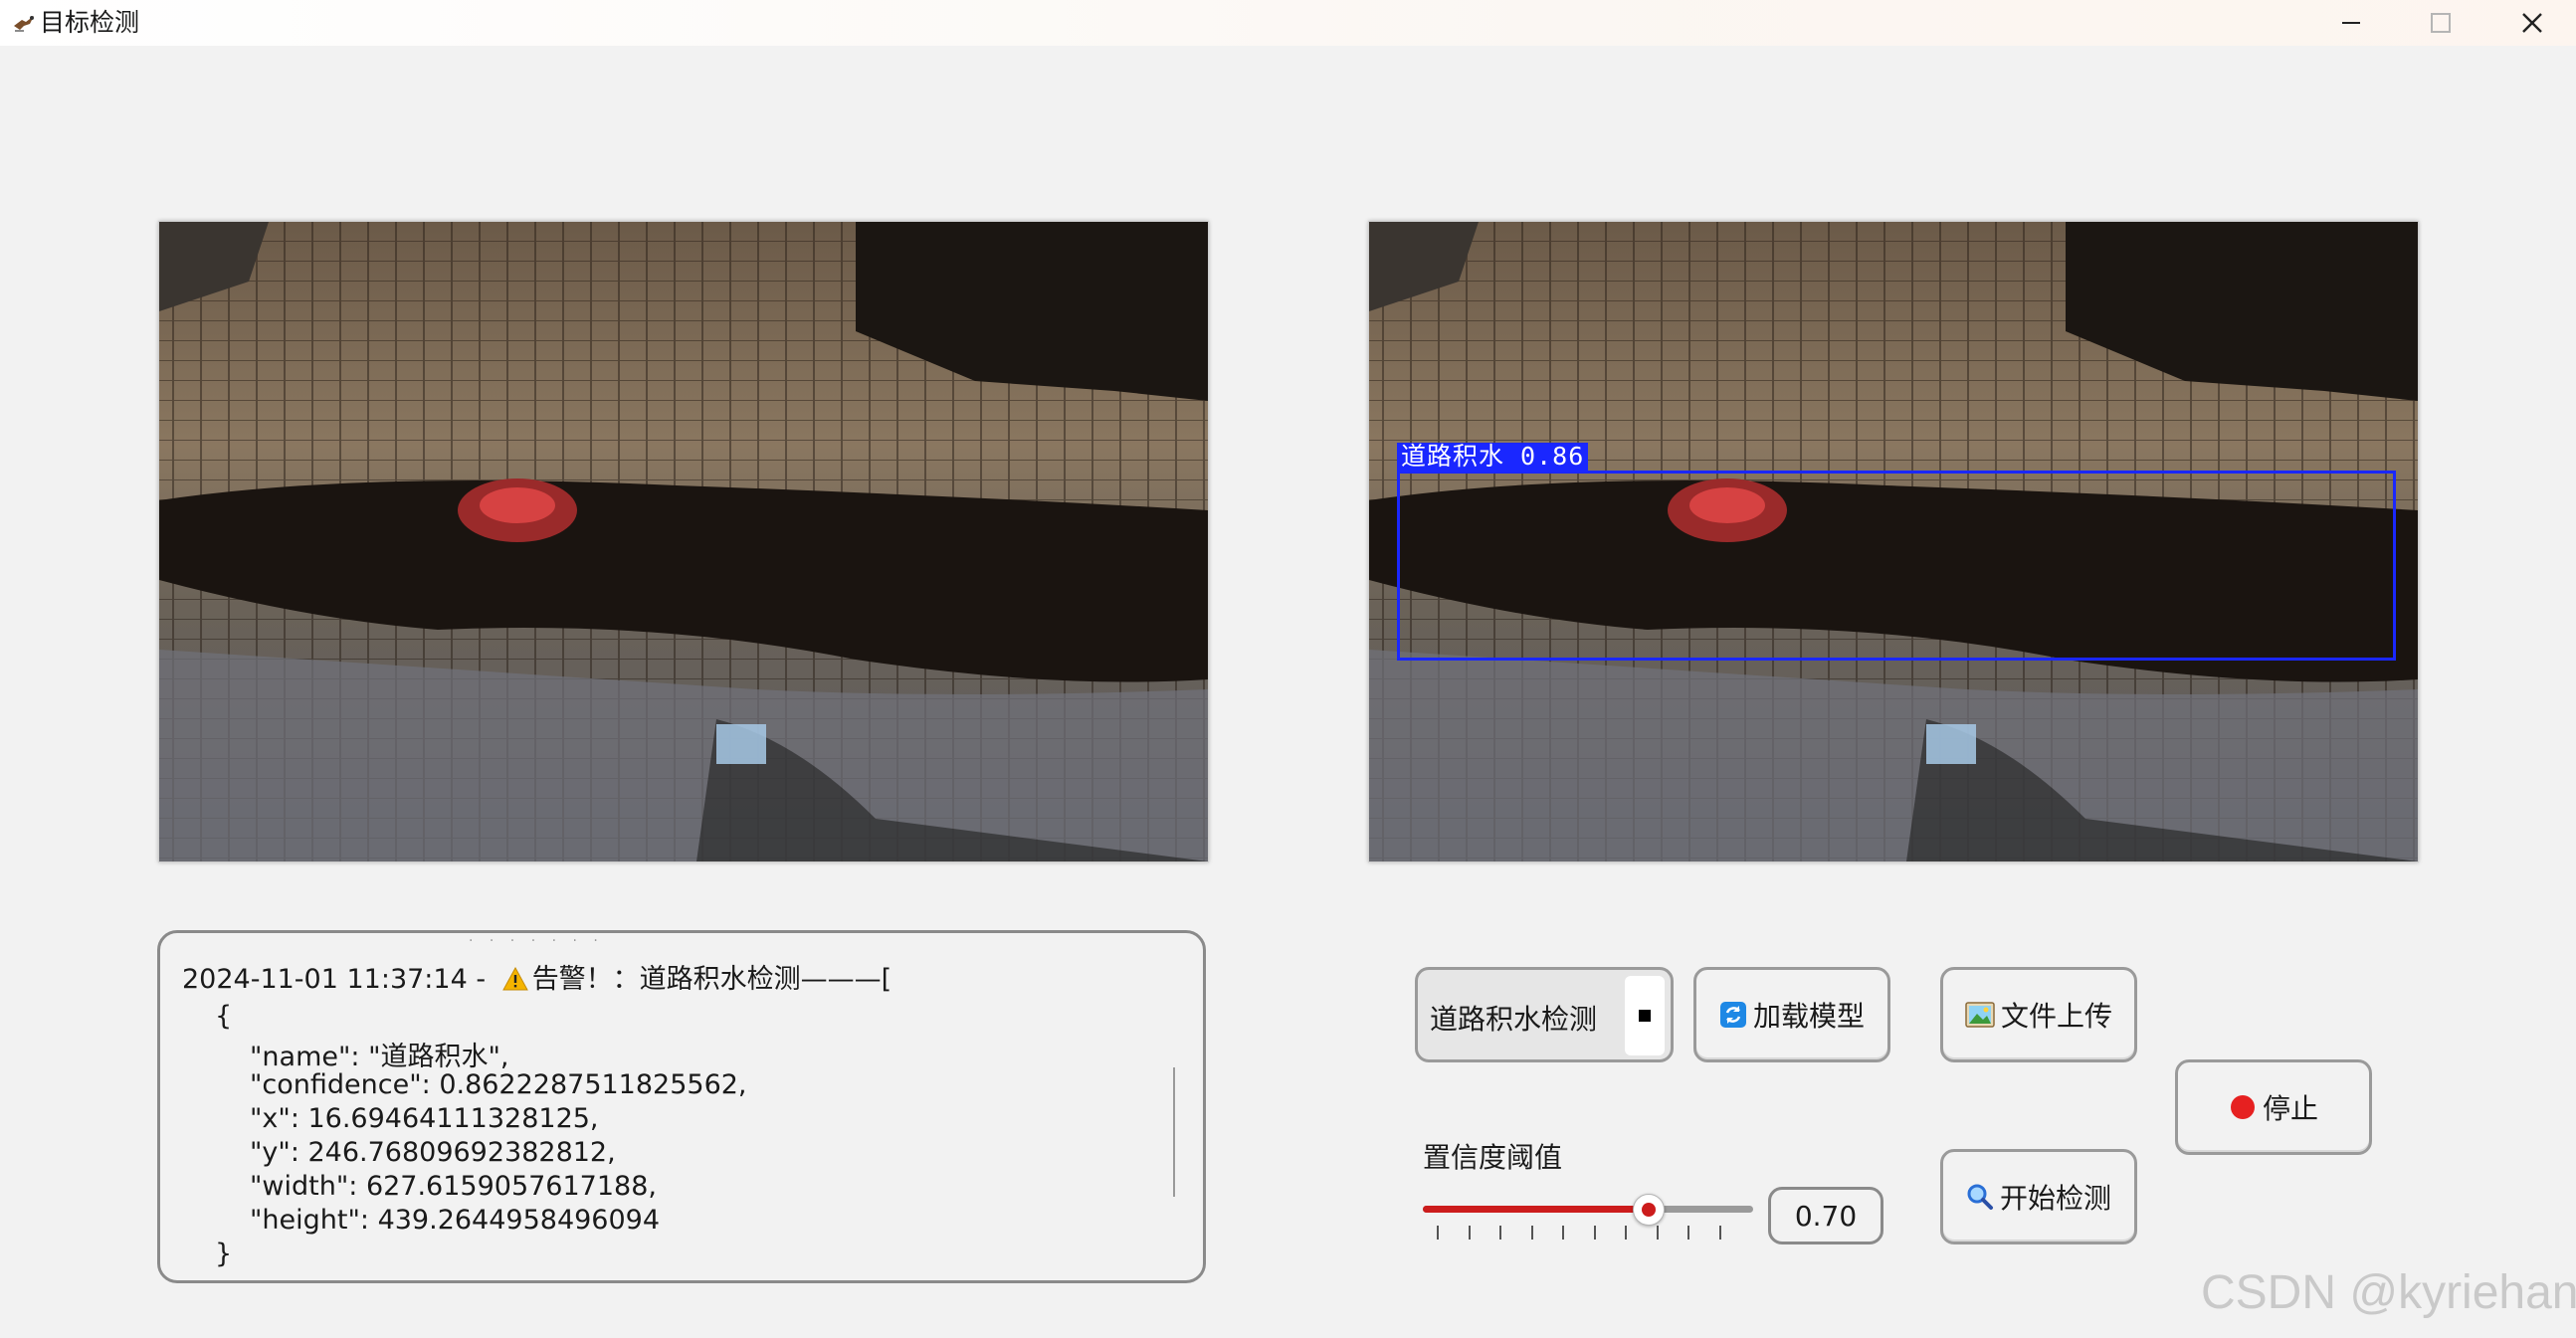  Describe the element at coordinates (536, 941) in the screenshot. I see `resize-dots: · · · · · · ·` at that location.